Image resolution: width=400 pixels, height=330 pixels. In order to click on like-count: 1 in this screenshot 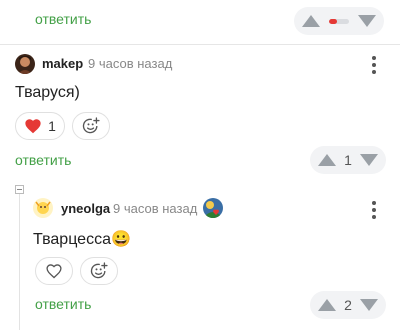, I will do `click(52, 126)`.